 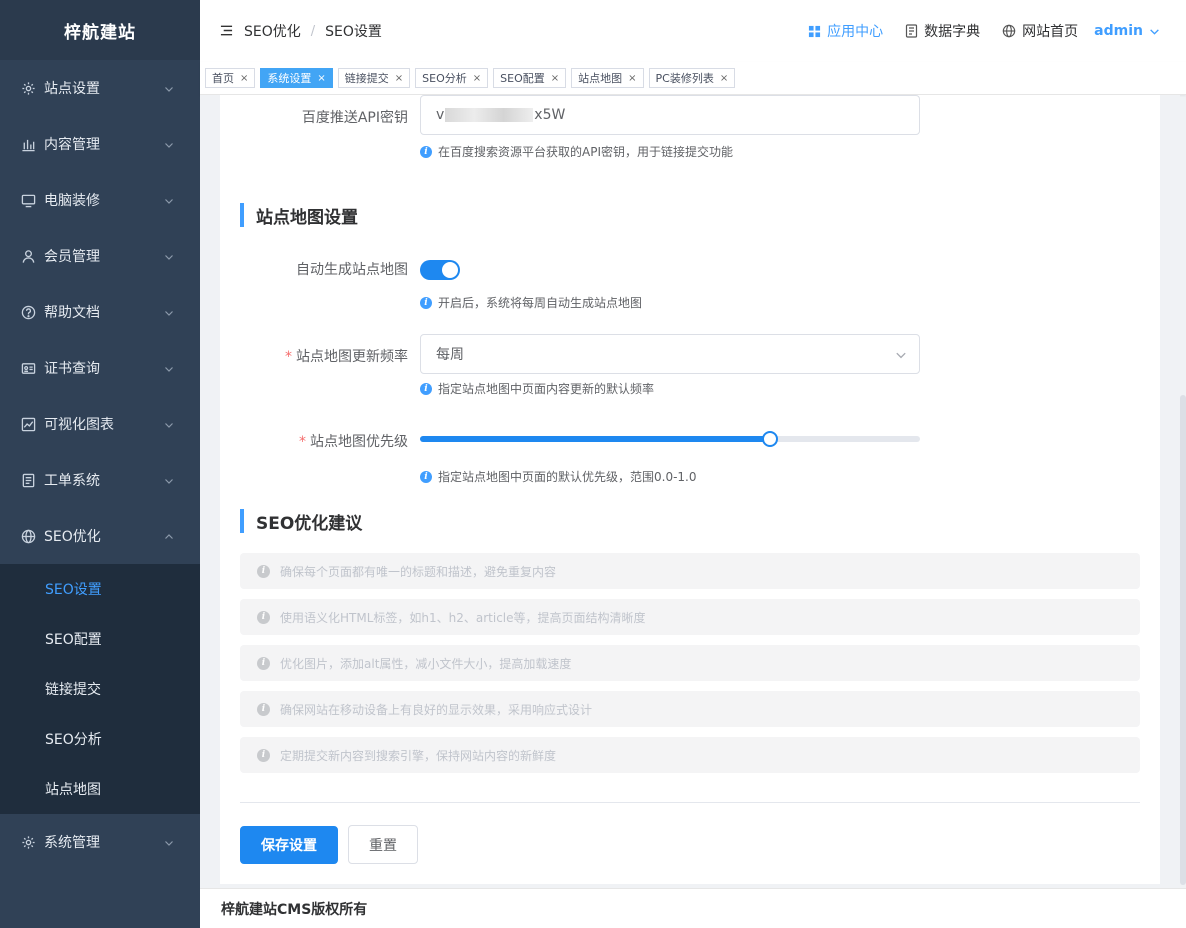 What do you see at coordinates (100, 589) in the screenshot?
I see `sidebar-item-seo-settings: SEO设置` at bounding box center [100, 589].